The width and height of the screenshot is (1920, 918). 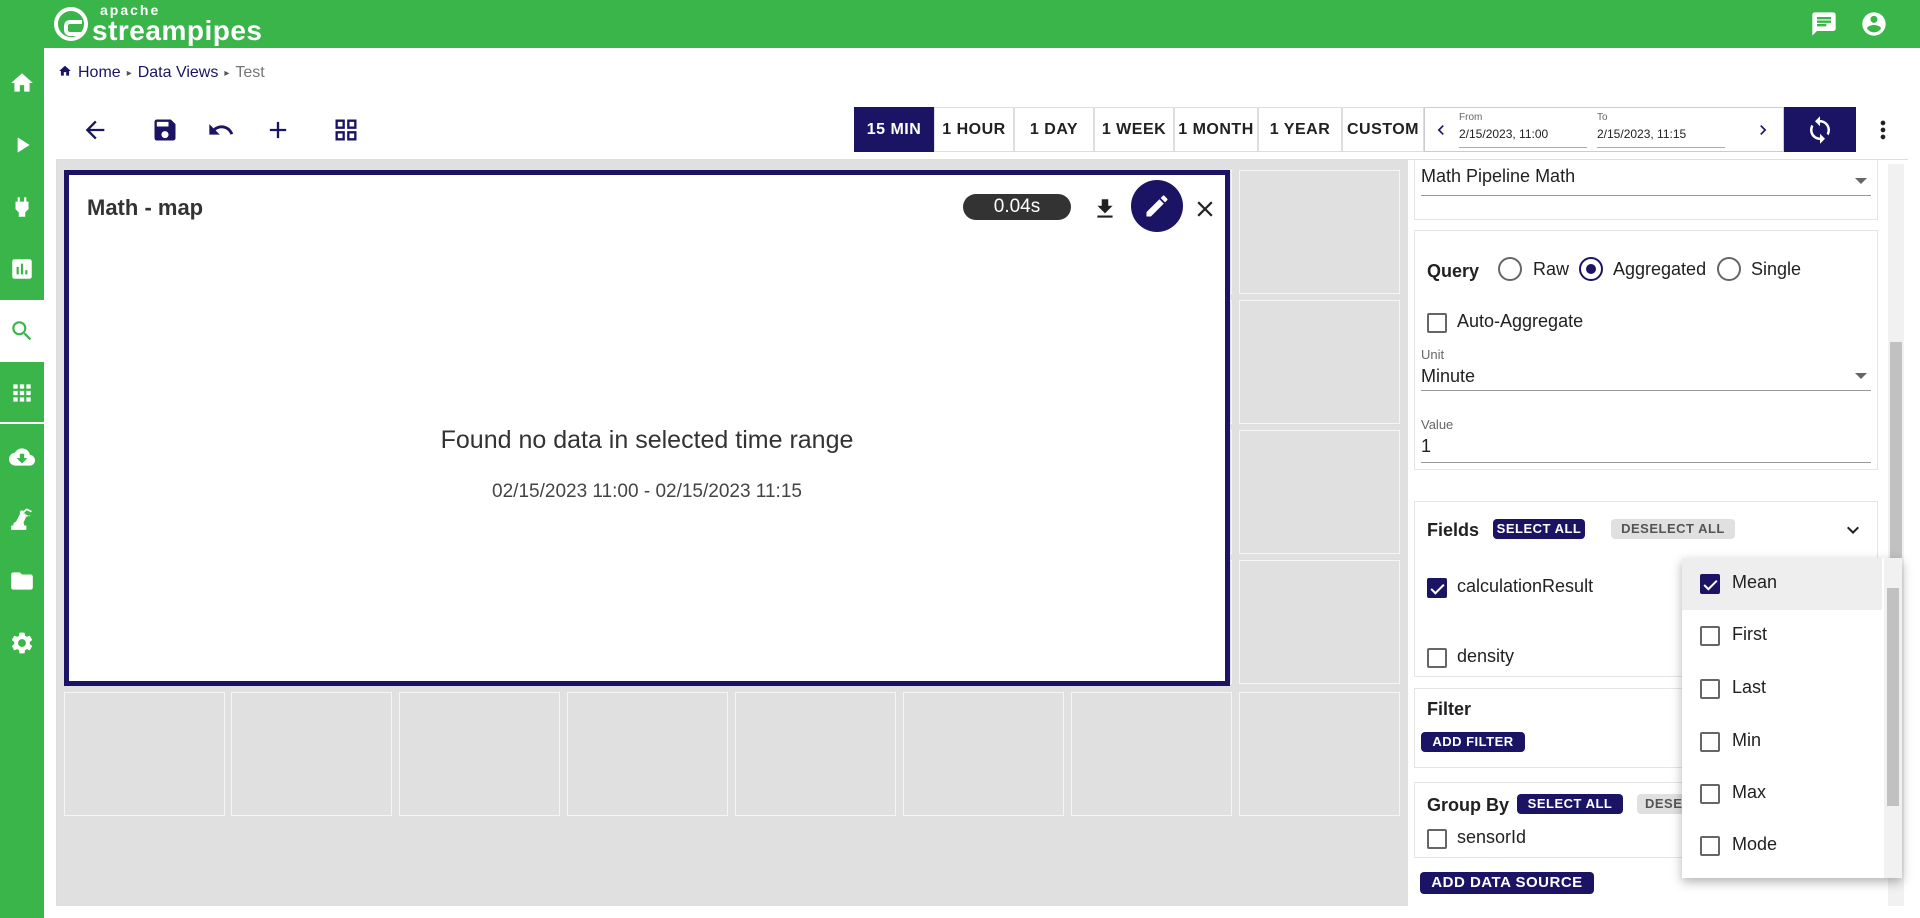 I want to click on group-by-select-all-button: SELECT ALL, so click(x=1570, y=804).